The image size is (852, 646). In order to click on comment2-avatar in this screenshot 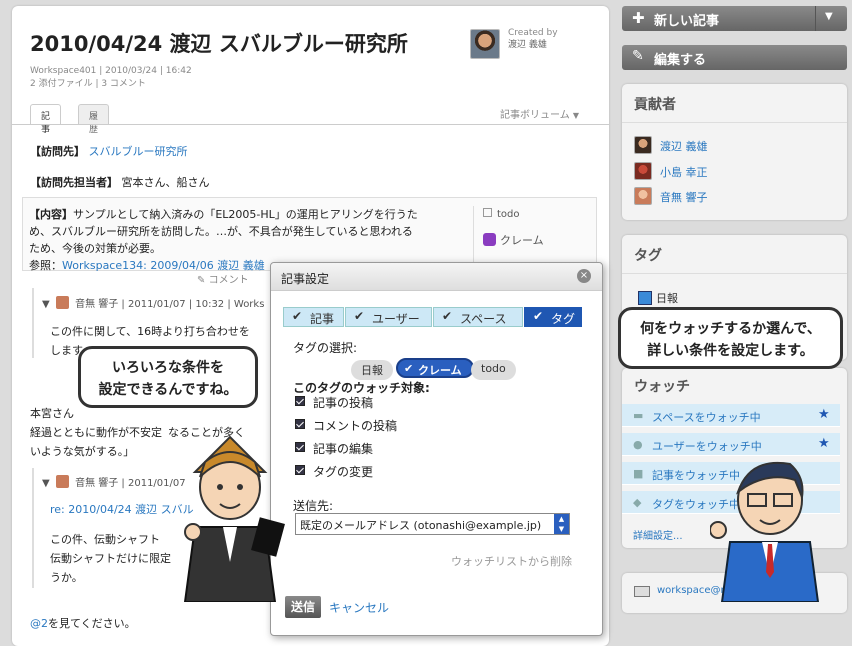, I will do `click(62, 481)`.